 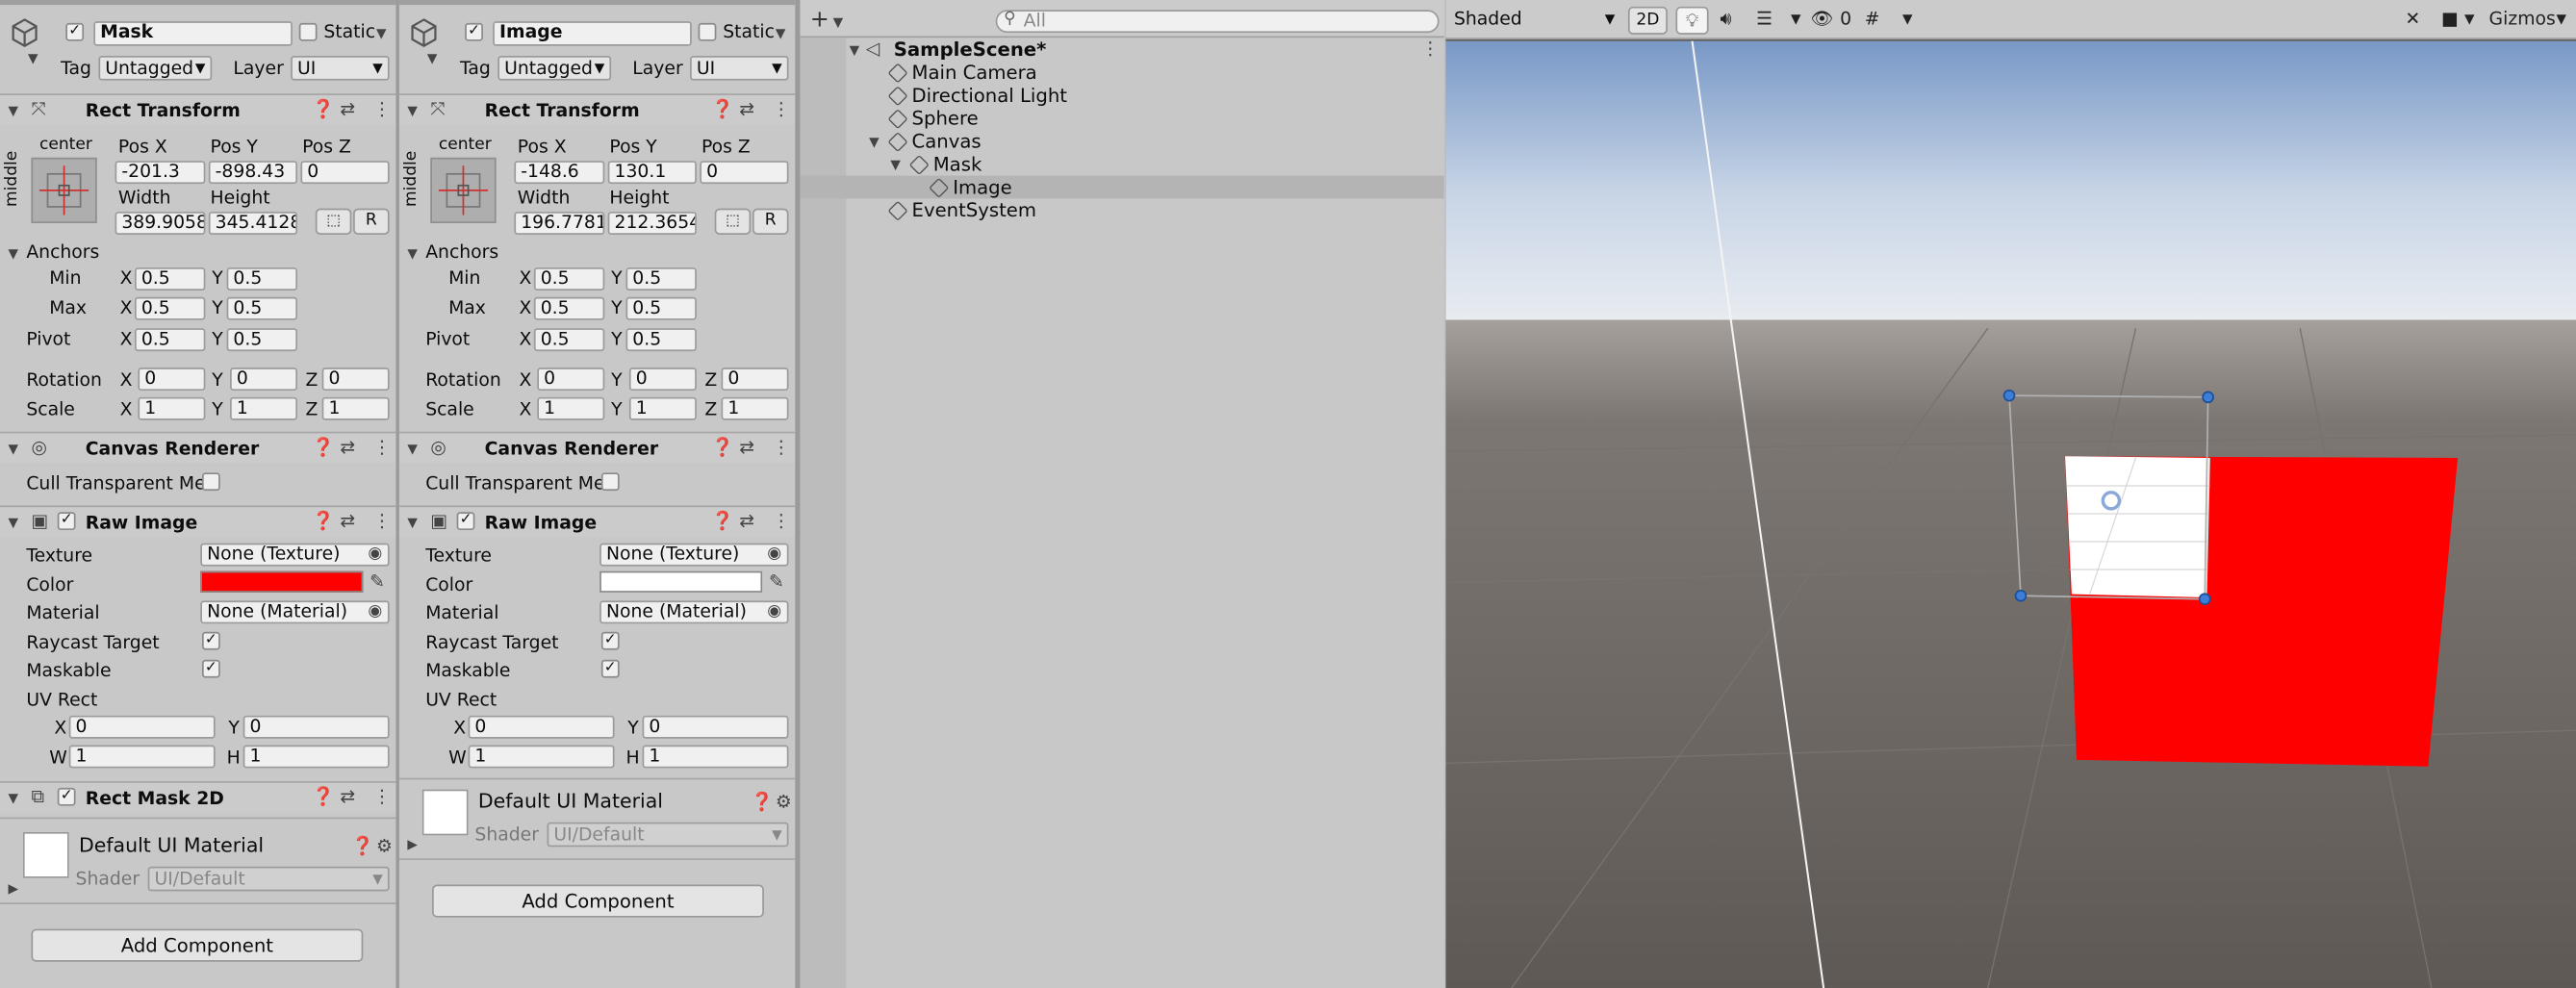 What do you see at coordinates (598, 901) in the screenshot?
I see `add-component-button: Add Component` at bounding box center [598, 901].